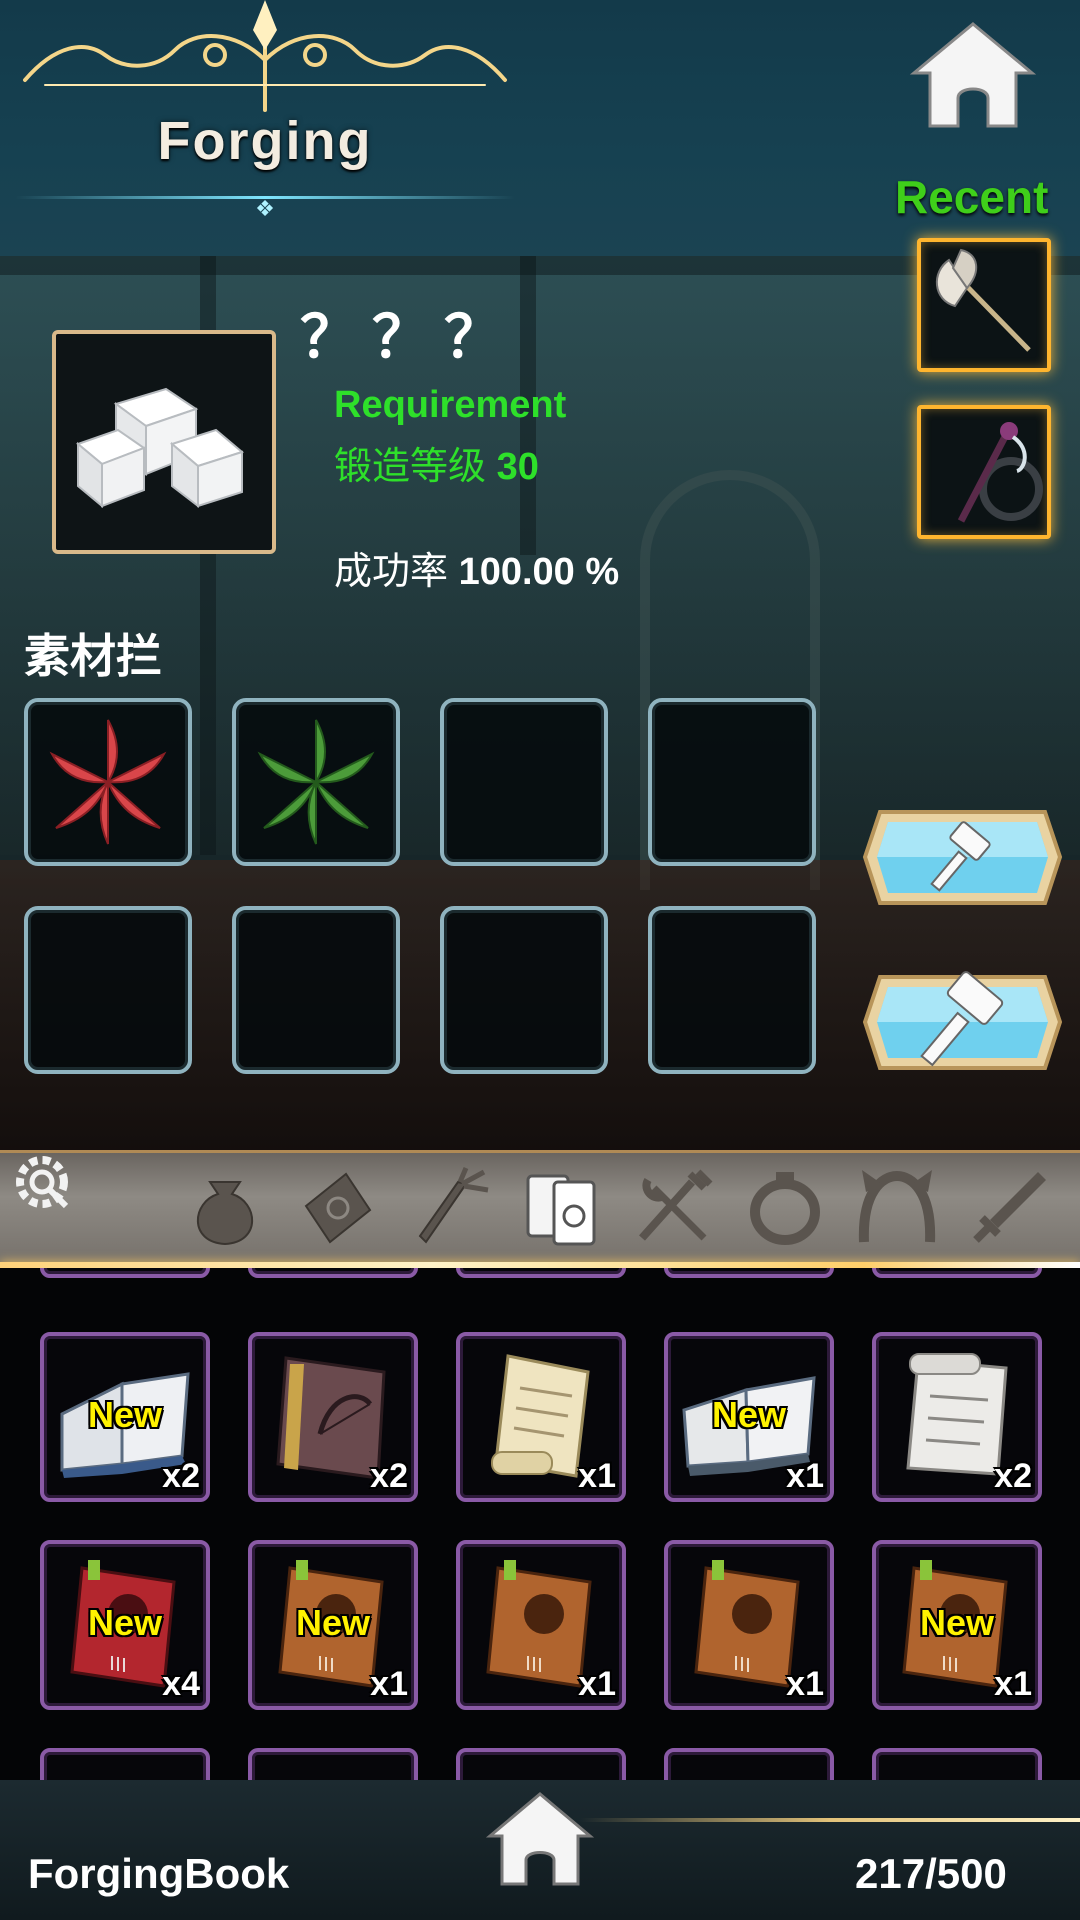 Image resolution: width=1080 pixels, height=1920 pixels. I want to click on red-leaf-icon, so click(108, 782).